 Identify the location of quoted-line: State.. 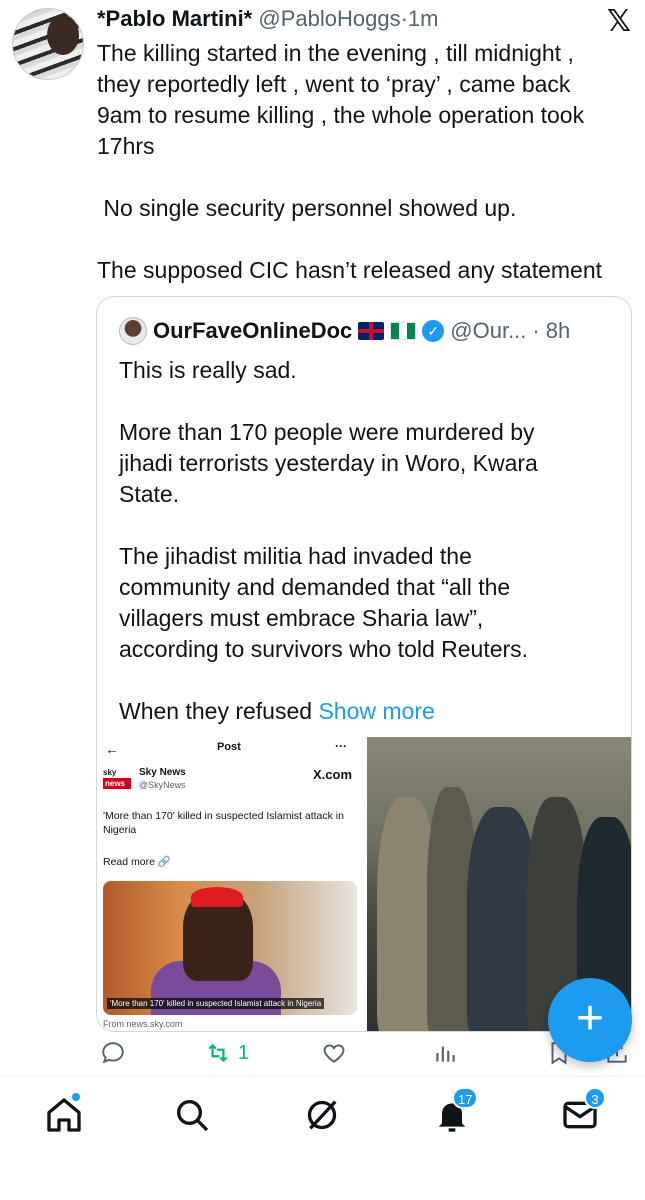
(149, 494).